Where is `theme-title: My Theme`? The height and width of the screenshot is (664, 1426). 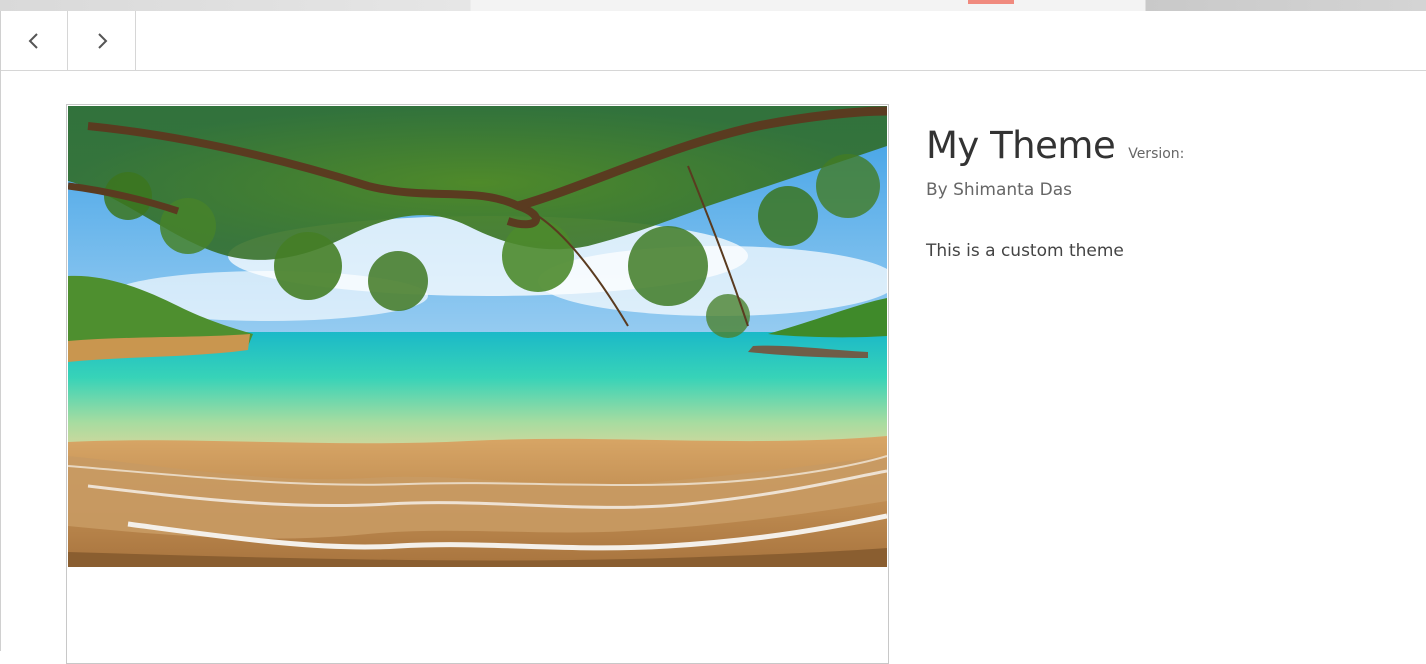
theme-title: My Theme is located at coordinates (1021, 145).